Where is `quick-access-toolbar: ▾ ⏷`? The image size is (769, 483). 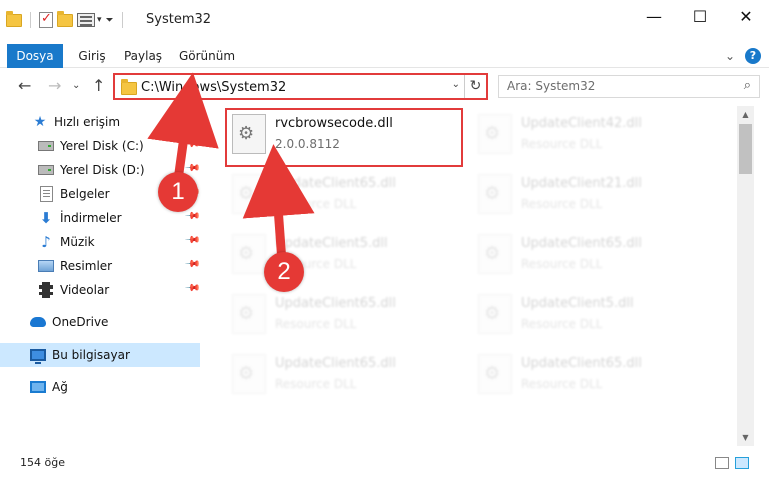 quick-access-toolbar: ▾ ⏷ is located at coordinates (66, 20).